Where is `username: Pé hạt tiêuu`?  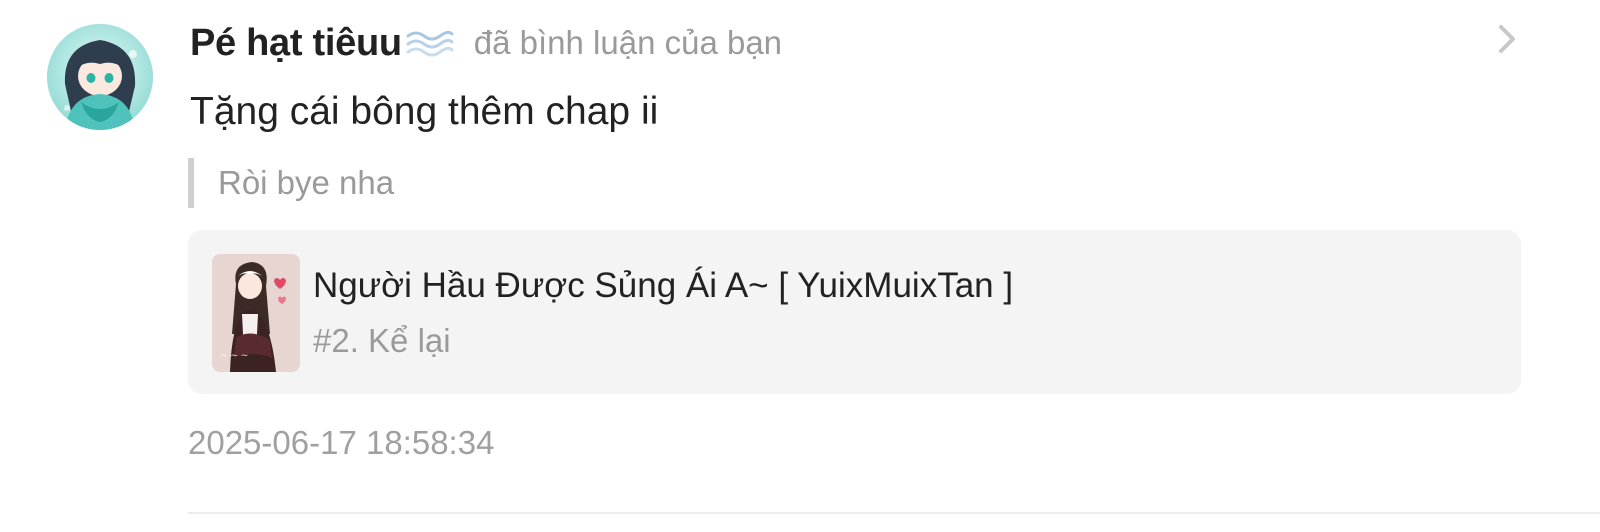
username: Pé hạt tiêuu is located at coordinates (296, 43).